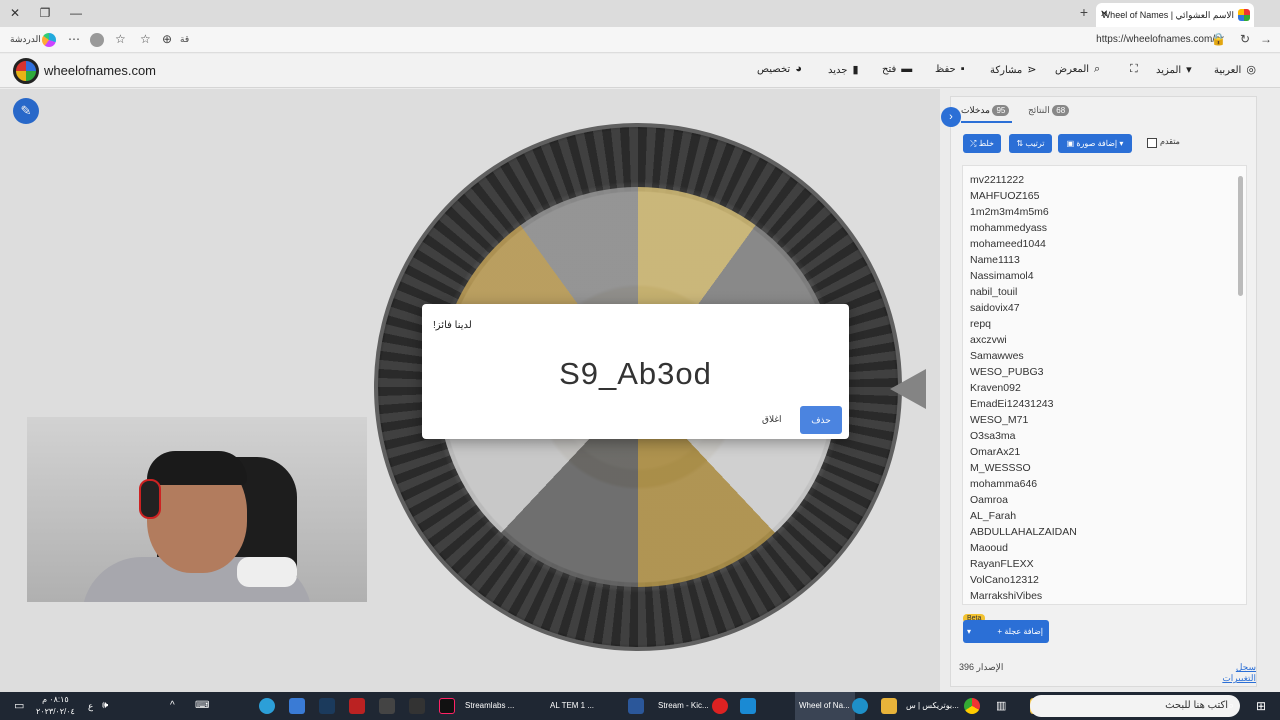 The width and height of the screenshot is (1280, 720). What do you see at coordinates (1108, 356) in the screenshot?
I see `list-item: Samawwes` at bounding box center [1108, 356].